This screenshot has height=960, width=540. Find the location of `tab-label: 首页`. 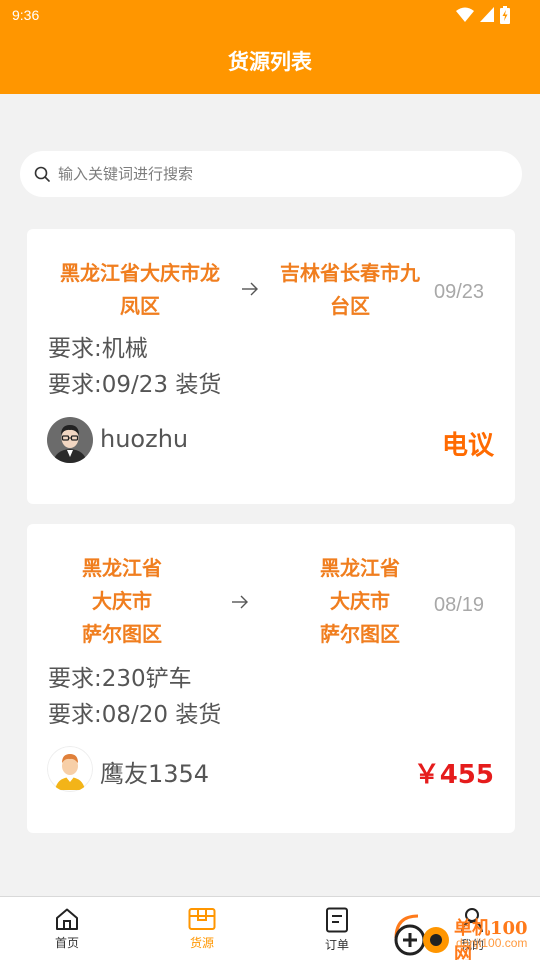

tab-label: 首页 is located at coordinates (66, 943).